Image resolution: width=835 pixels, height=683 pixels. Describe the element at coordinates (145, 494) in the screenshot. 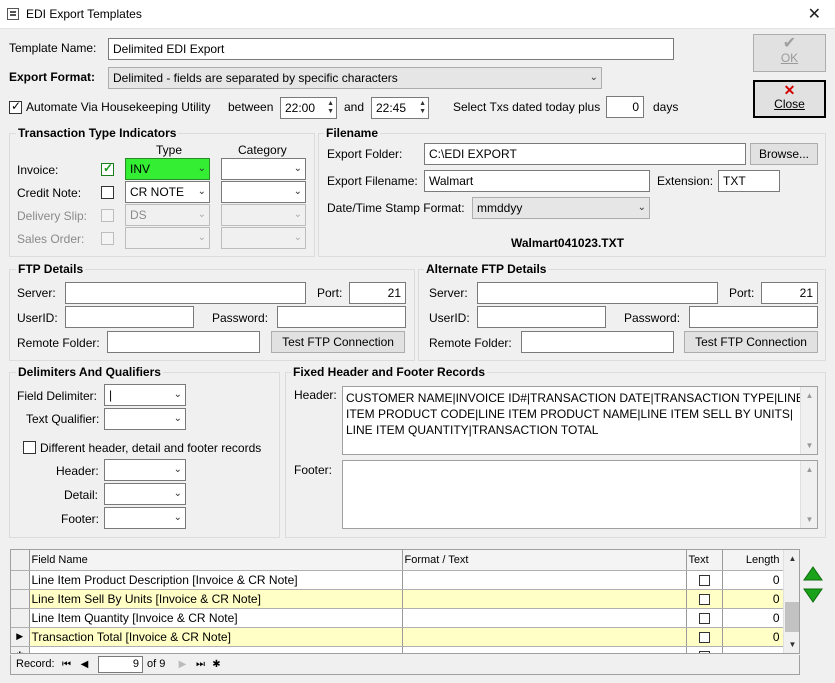

I see `delim-detail-select: ⌄` at that location.